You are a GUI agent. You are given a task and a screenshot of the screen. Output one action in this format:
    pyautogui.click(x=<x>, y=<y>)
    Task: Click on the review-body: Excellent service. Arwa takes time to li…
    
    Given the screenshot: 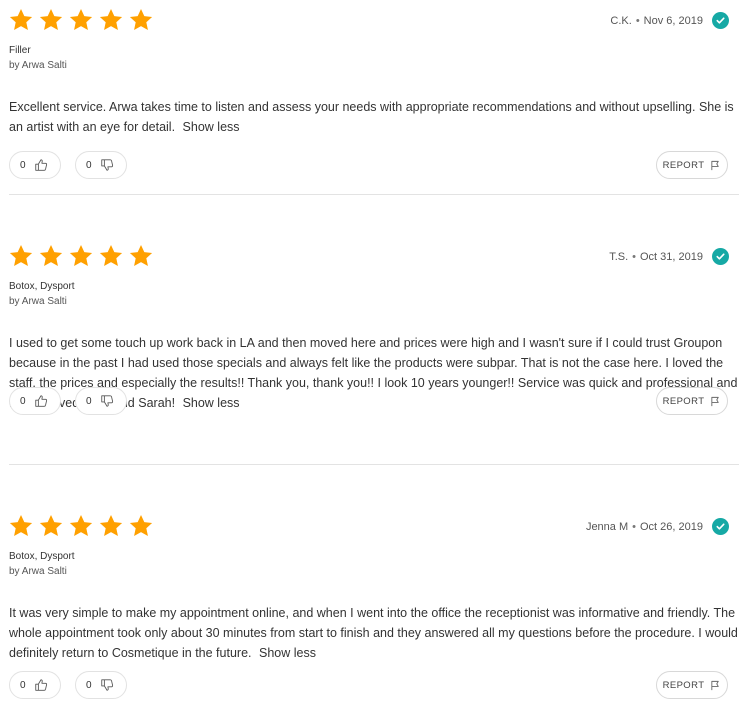 What is the action you would take?
    pyautogui.click(x=371, y=117)
    